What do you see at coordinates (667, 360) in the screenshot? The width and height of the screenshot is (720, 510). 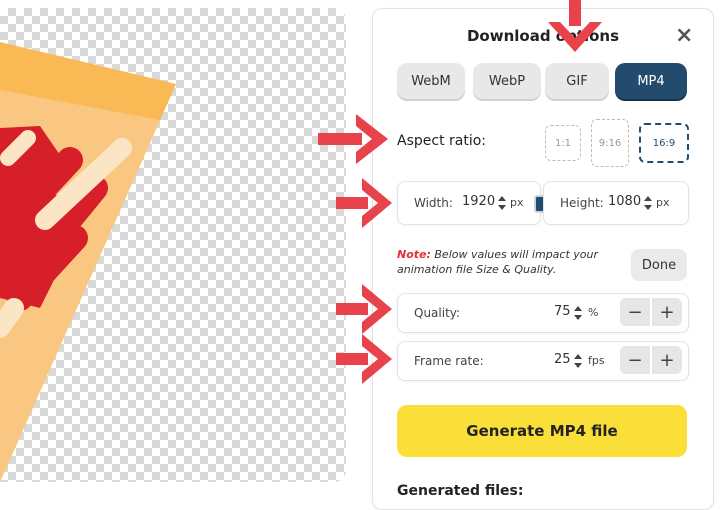 I see `framerate-plus-button: +` at bounding box center [667, 360].